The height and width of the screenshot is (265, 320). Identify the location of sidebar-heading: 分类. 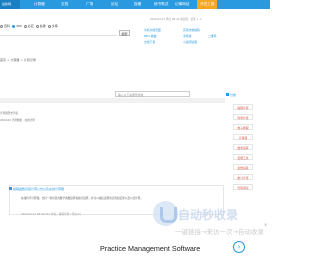
(236, 94).